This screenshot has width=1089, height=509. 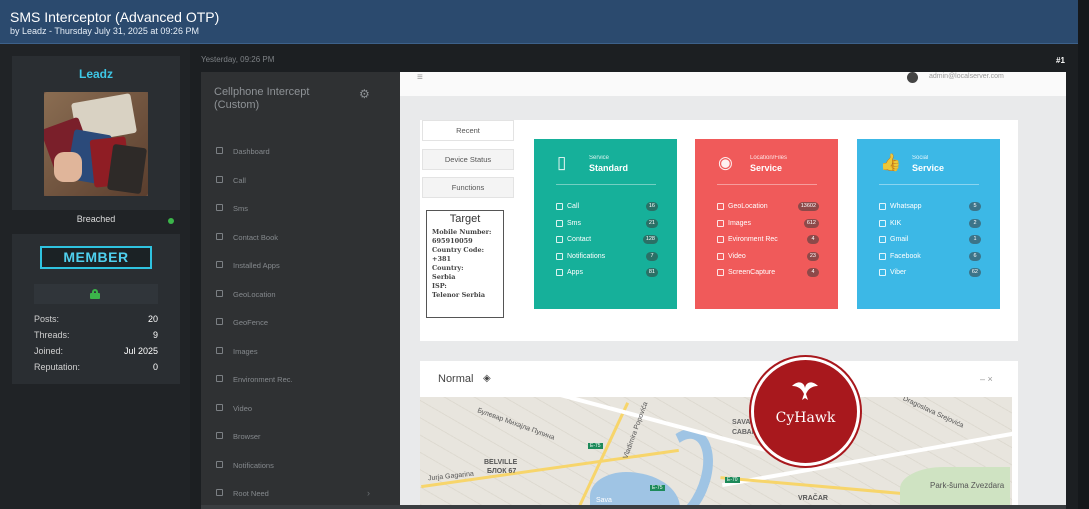 I want to click on thumbs-up-icon: 👍, so click(x=891, y=162).